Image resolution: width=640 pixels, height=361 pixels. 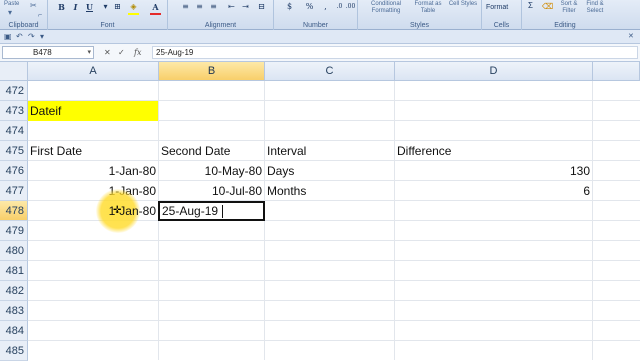 I want to click on cell-c475: Interval, so click(x=329, y=151).